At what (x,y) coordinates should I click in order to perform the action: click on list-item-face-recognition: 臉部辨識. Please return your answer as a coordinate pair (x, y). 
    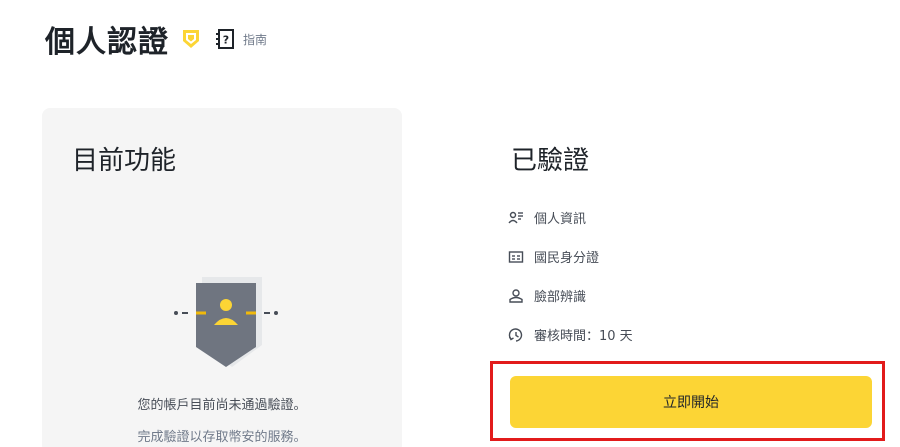
    Looking at the image, I should click on (570, 295).